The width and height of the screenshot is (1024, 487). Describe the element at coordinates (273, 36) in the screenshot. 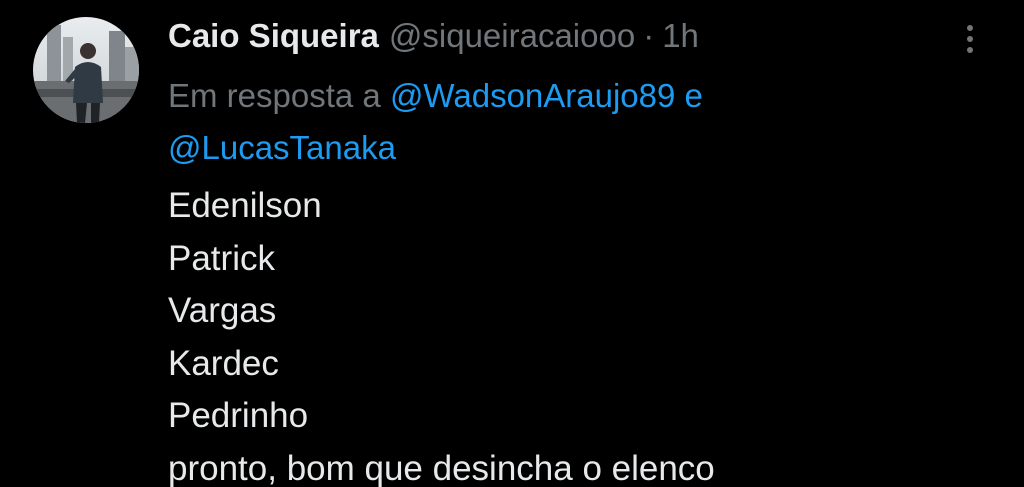

I see `display-name: Caio Siqueira` at that location.